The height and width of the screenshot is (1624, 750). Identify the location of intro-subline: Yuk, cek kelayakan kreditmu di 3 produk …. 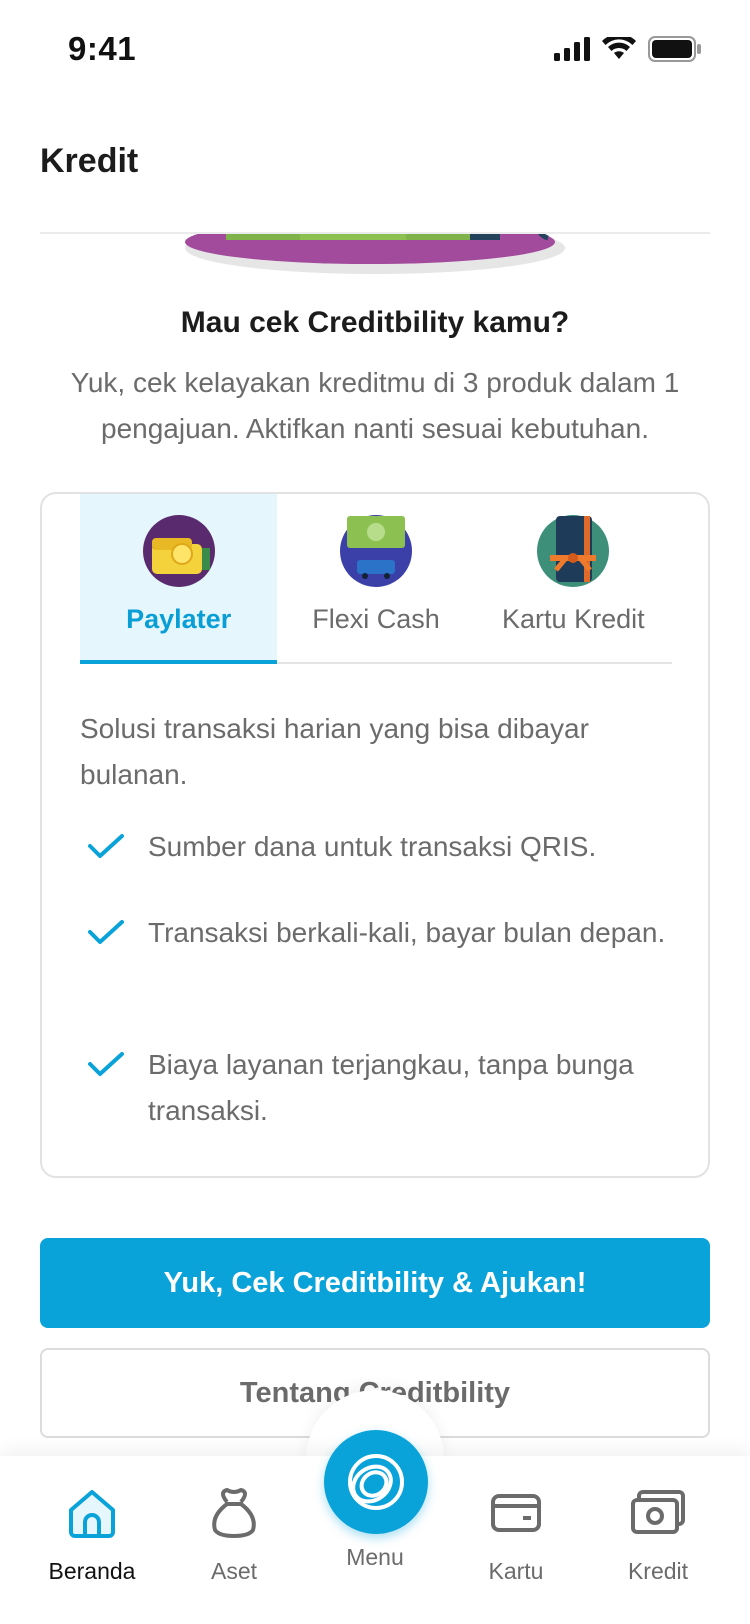
(375, 405).